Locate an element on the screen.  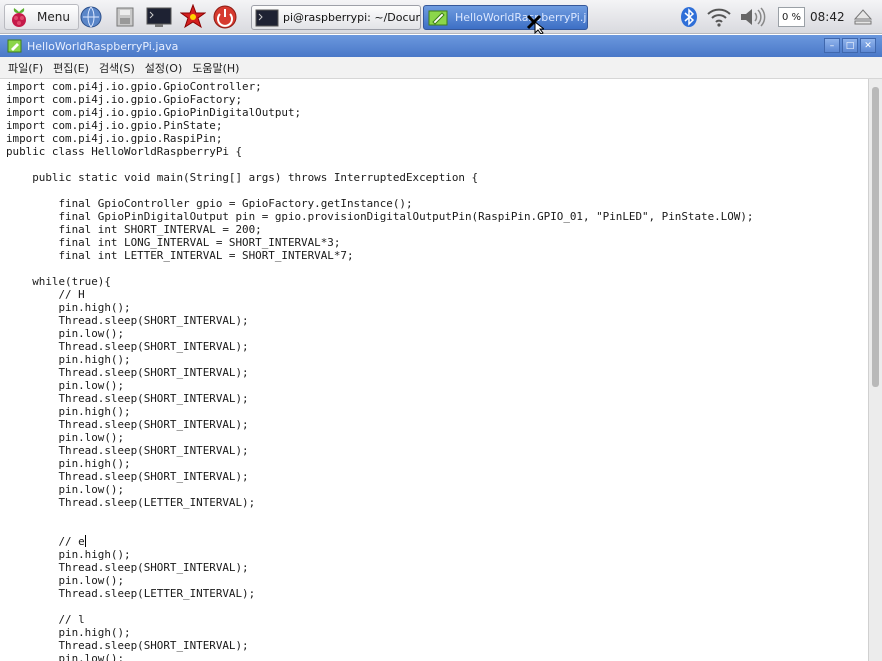
volume-icon is located at coordinates (753, 17).